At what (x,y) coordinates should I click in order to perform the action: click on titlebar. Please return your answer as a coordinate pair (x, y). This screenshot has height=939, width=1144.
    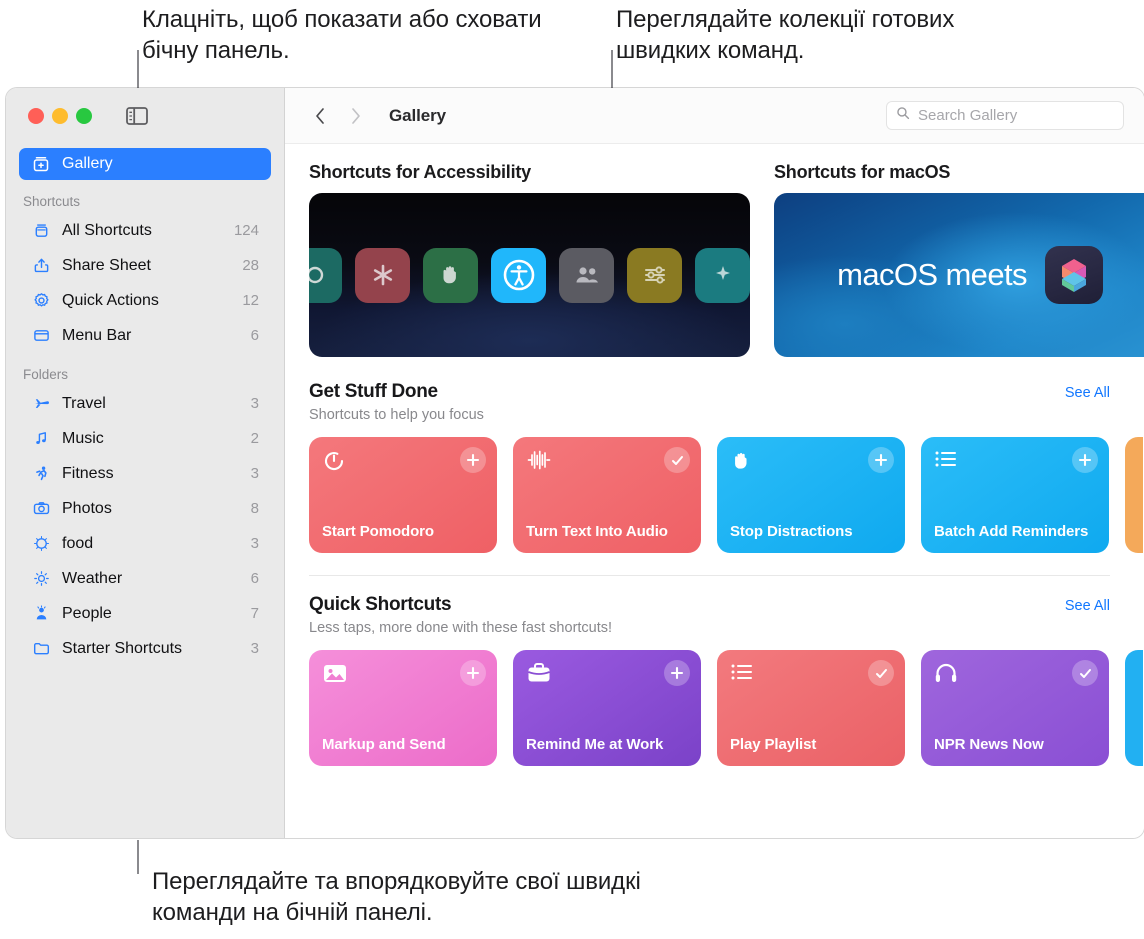
    Looking at the image, I should click on (145, 116).